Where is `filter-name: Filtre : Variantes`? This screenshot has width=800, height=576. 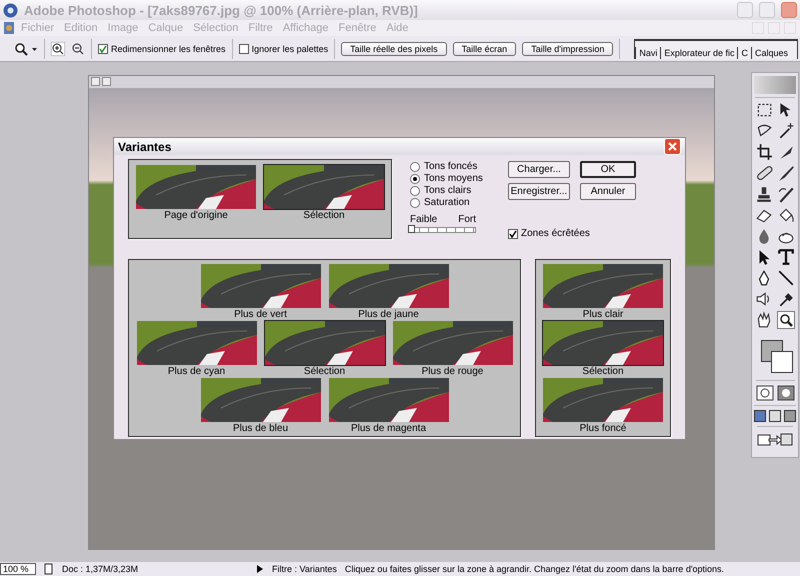
filter-name: Filtre : Variantes is located at coordinates (304, 569).